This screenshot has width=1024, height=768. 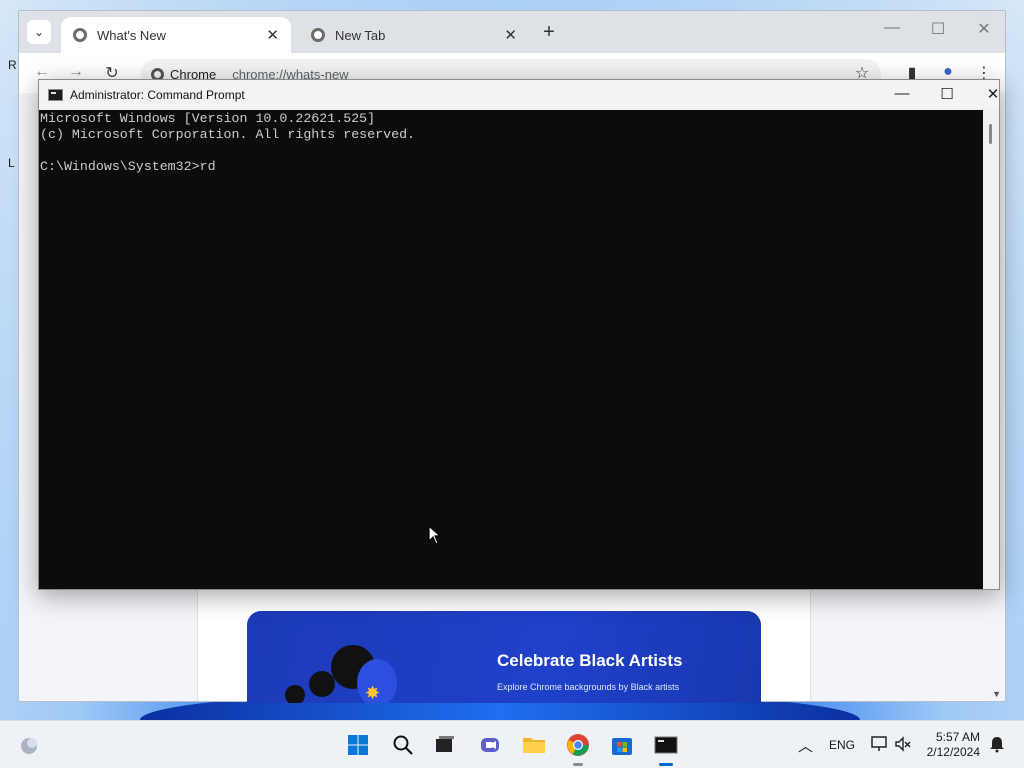 I want to click on chevron-down-icon: ⌄, so click(x=39, y=32).